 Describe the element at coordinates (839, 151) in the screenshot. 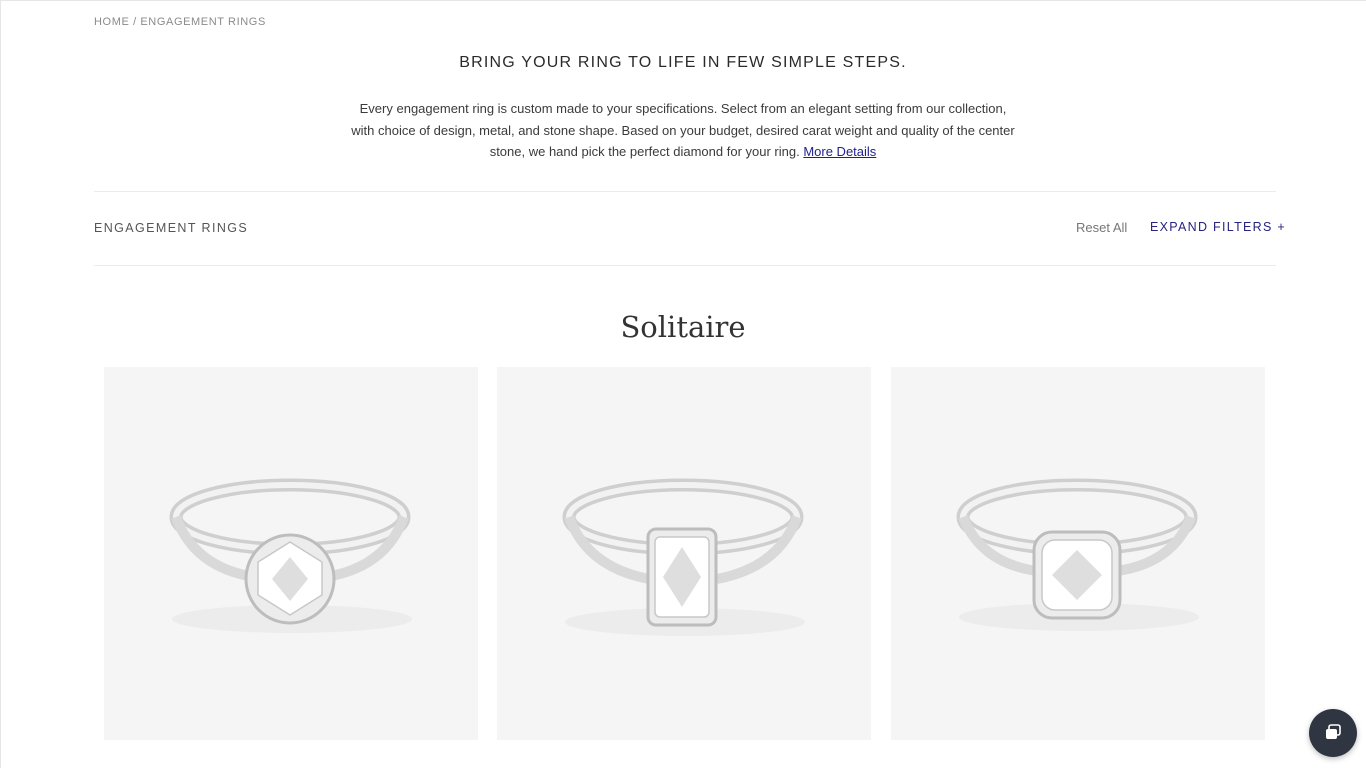

I see `more-details-link: More Details` at that location.